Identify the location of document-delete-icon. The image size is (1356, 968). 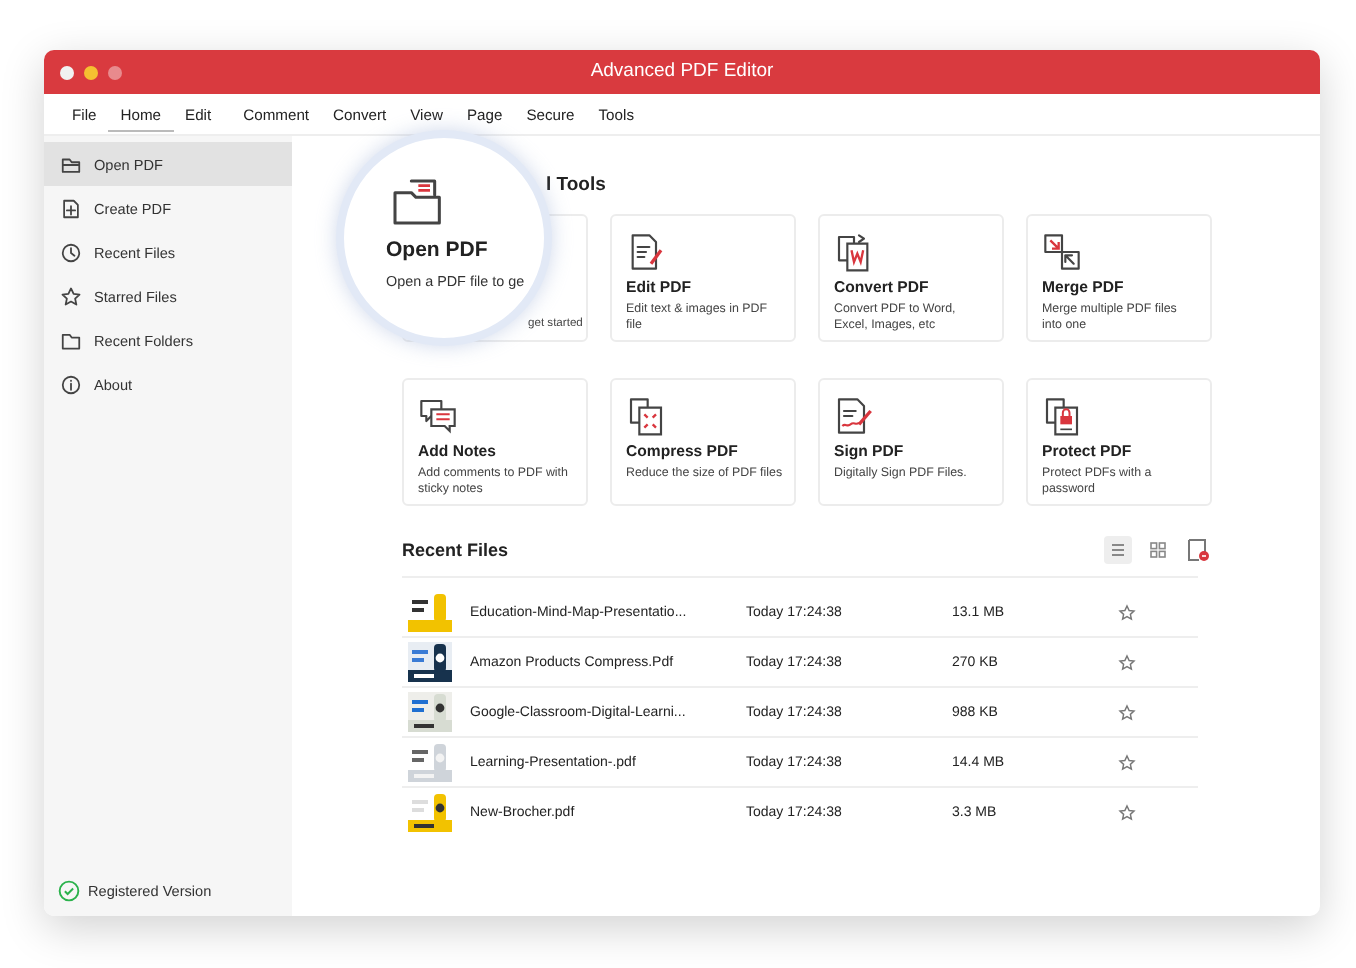
(1198, 550).